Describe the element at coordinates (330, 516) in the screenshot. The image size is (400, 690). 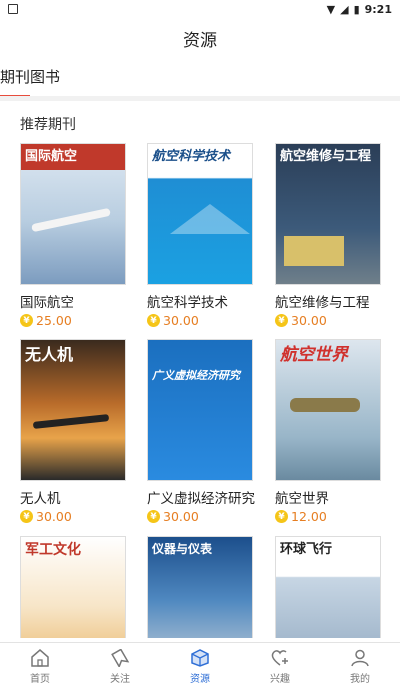
I see `journal-price: ¥ 12.00` at that location.